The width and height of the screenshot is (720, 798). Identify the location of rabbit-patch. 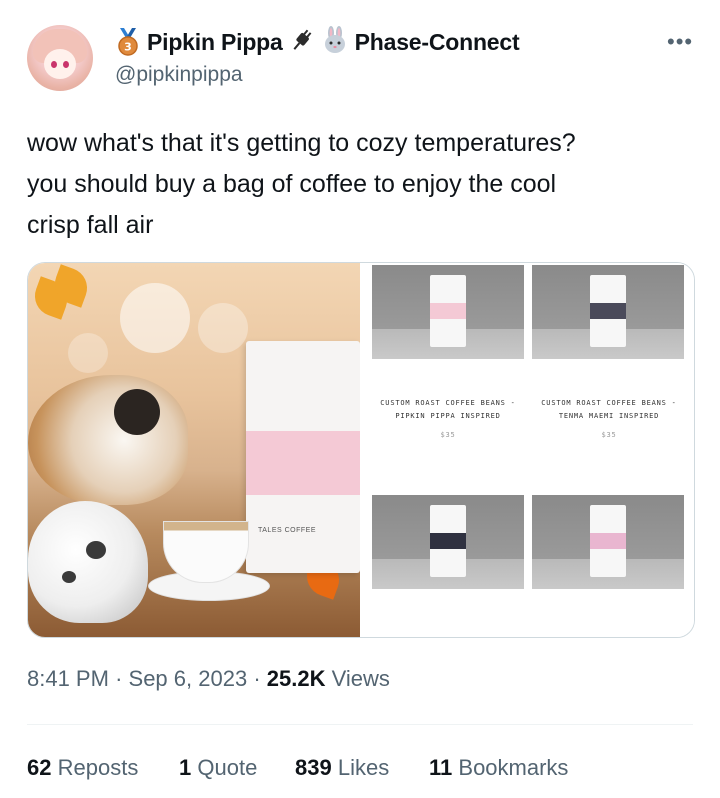
(137, 412).